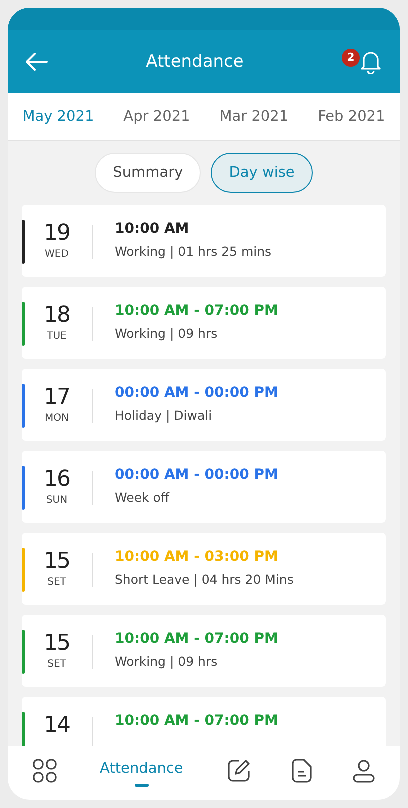 The height and width of the screenshot is (808, 408). Describe the element at coordinates (238, 771) in the screenshot. I see `edit-icon` at that location.